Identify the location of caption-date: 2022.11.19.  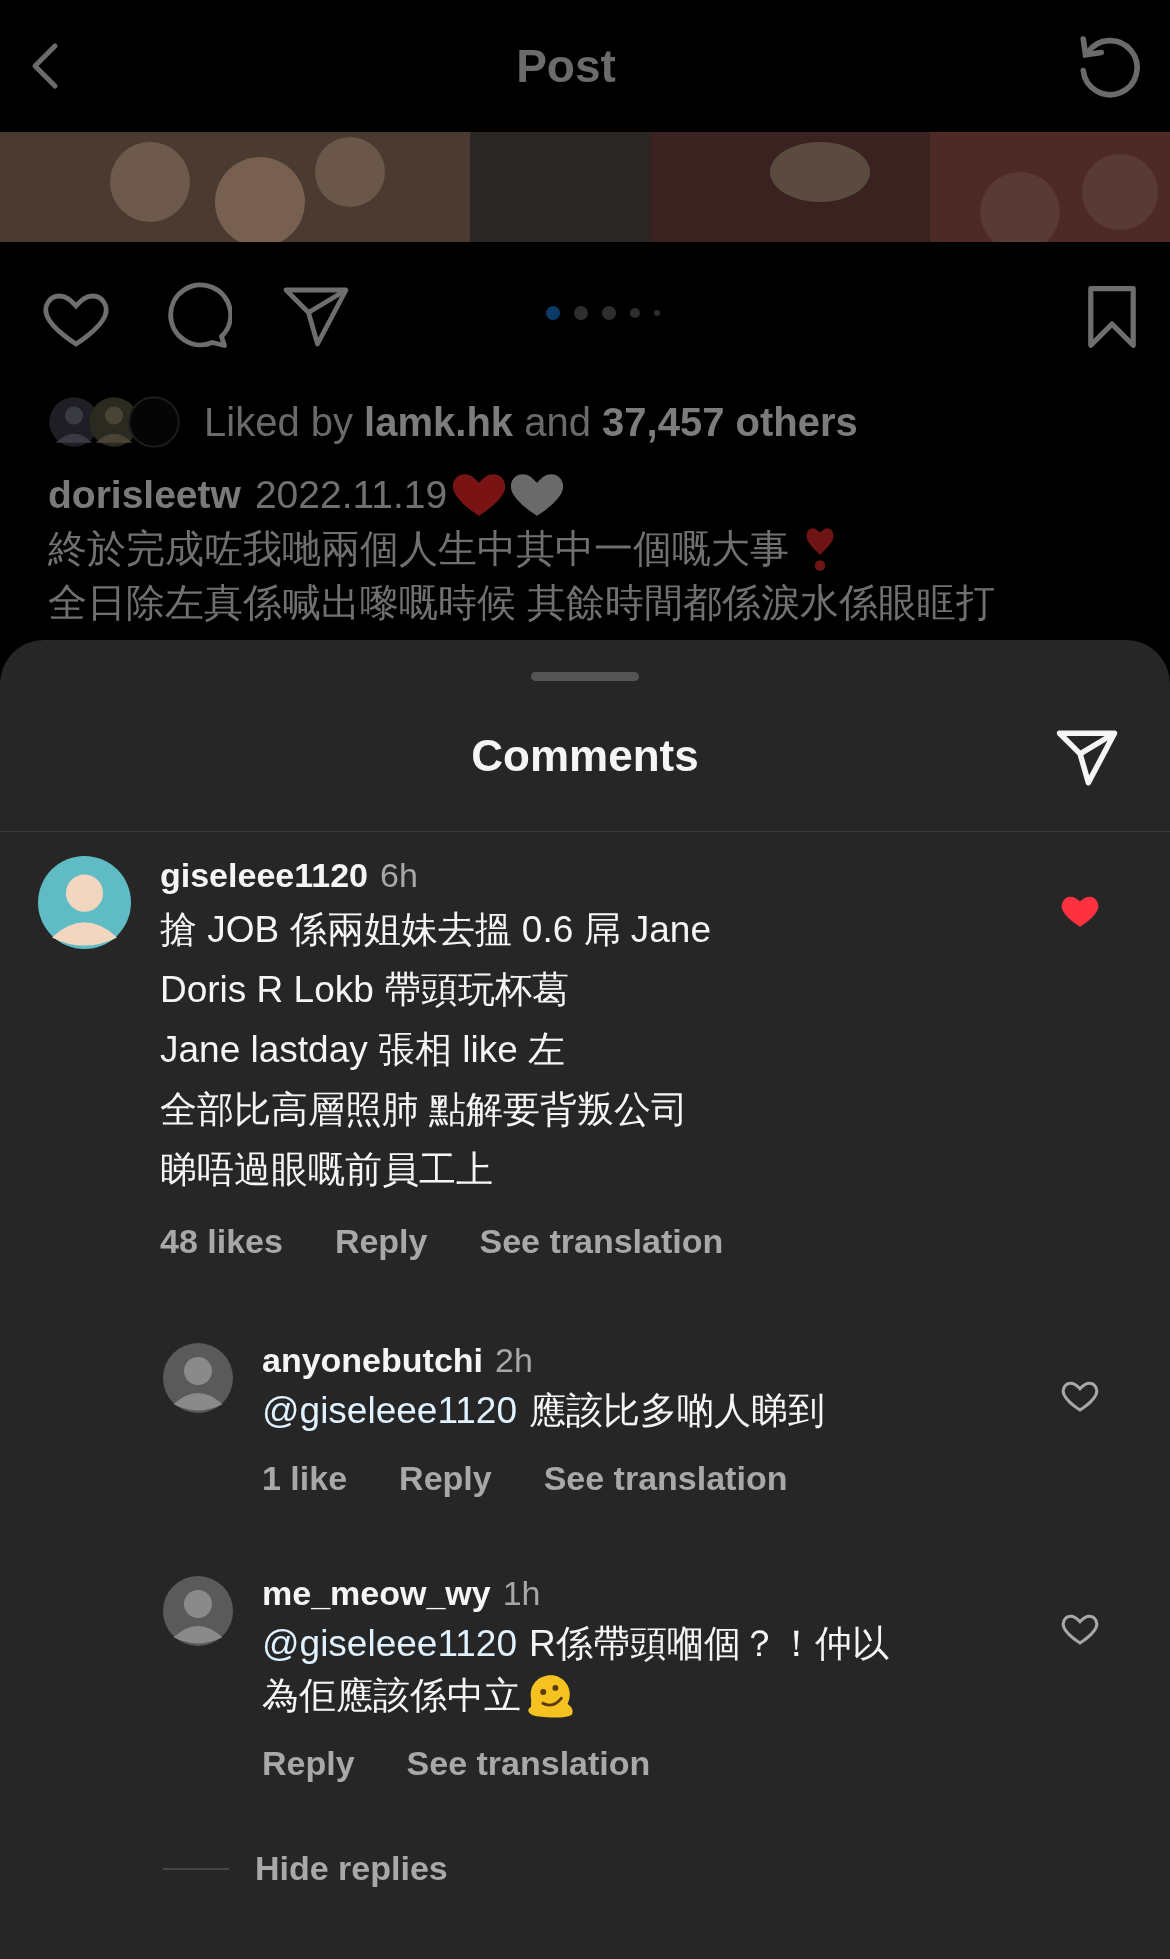
(351, 495).